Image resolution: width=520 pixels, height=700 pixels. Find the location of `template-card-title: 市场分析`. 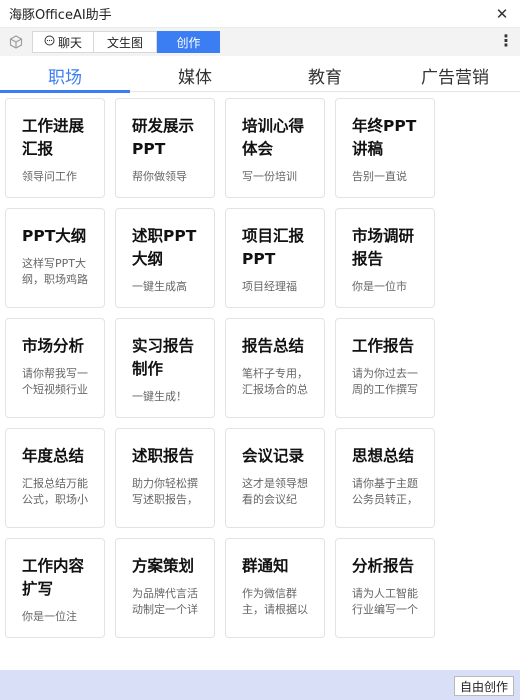

template-card-title: 市场分析 is located at coordinates (53, 346).